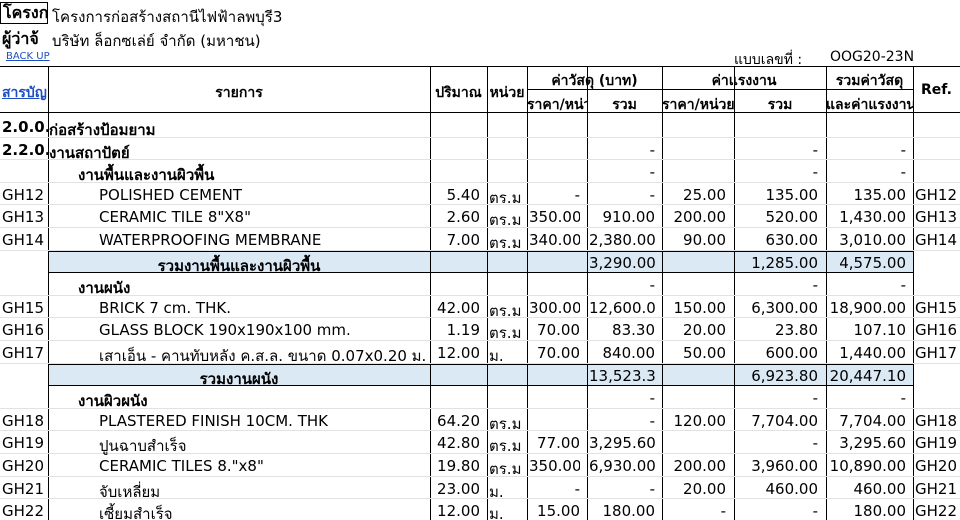  What do you see at coordinates (554, 489) in the screenshot?
I see `cell-mp: -` at bounding box center [554, 489].